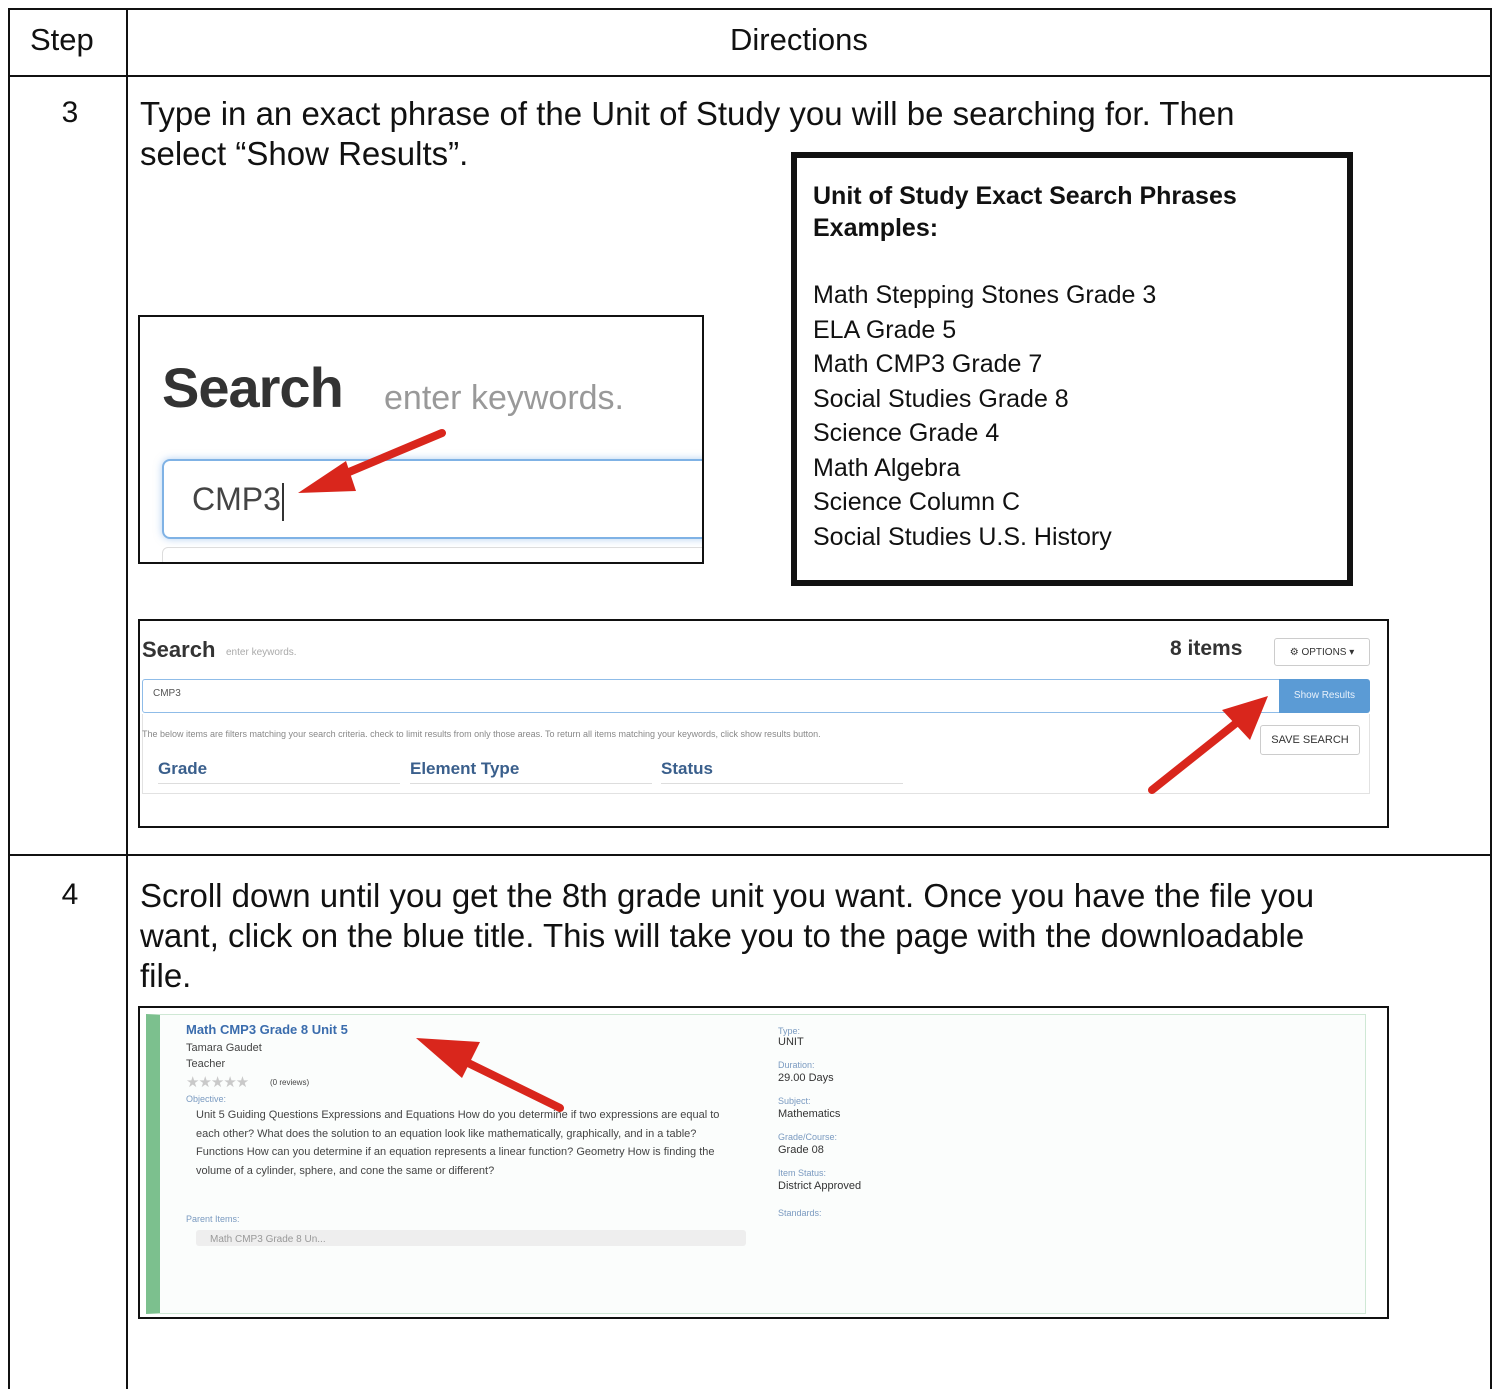 The image size is (1500, 1389). What do you see at coordinates (801, 1150) in the screenshot?
I see `grade-course-value: Grade 08` at bounding box center [801, 1150].